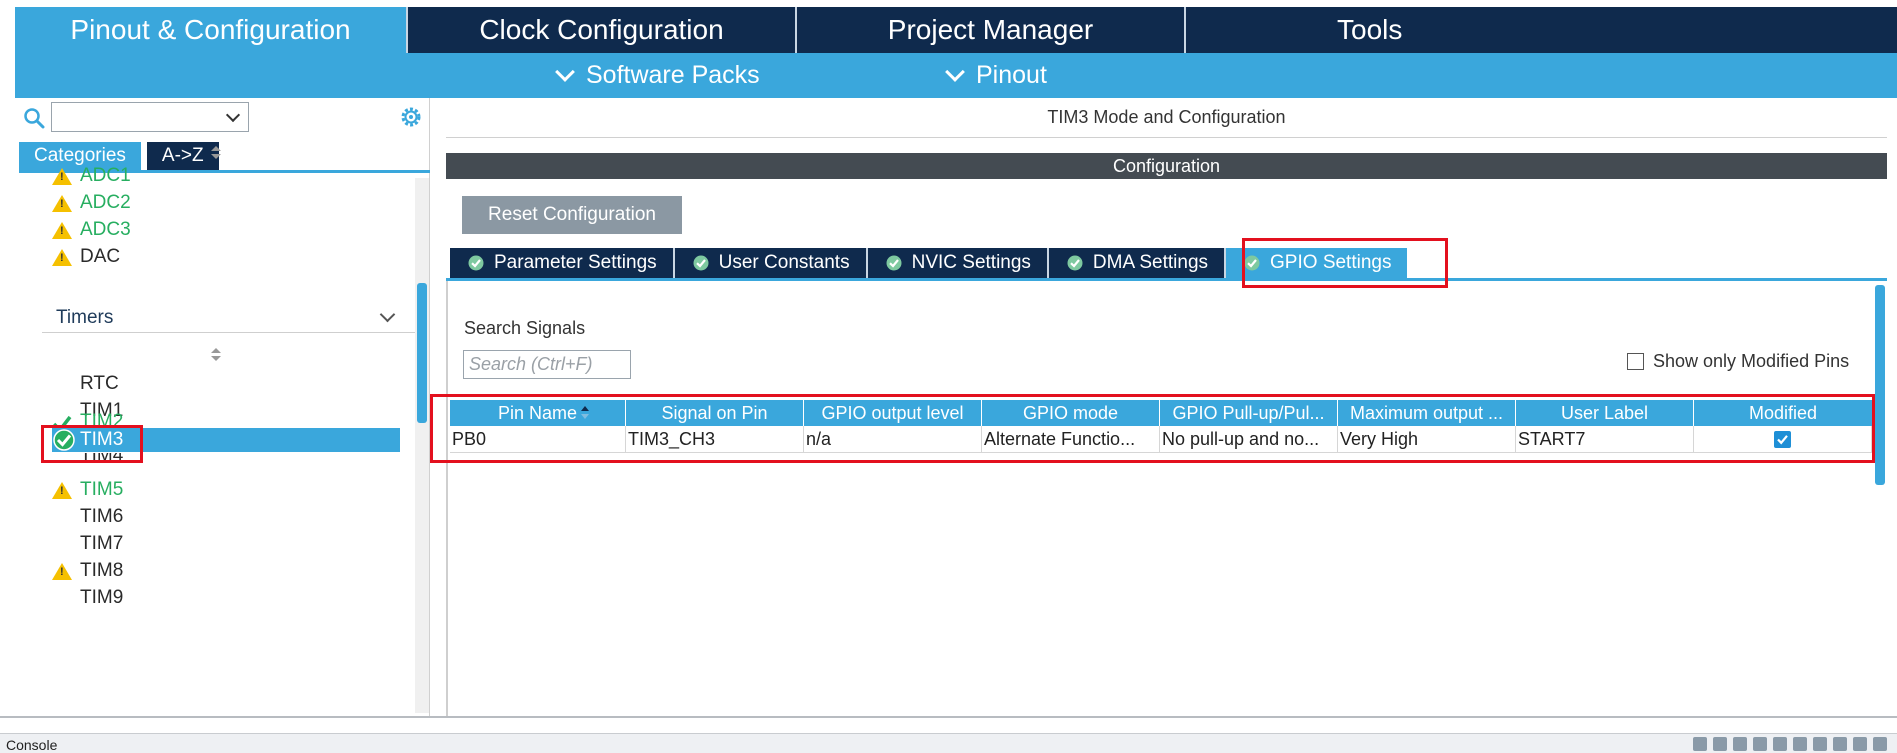 The image size is (1897, 753). Describe the element at coordinates (948, 743) in the screenshot. I see `console-bar: Console` at that location.